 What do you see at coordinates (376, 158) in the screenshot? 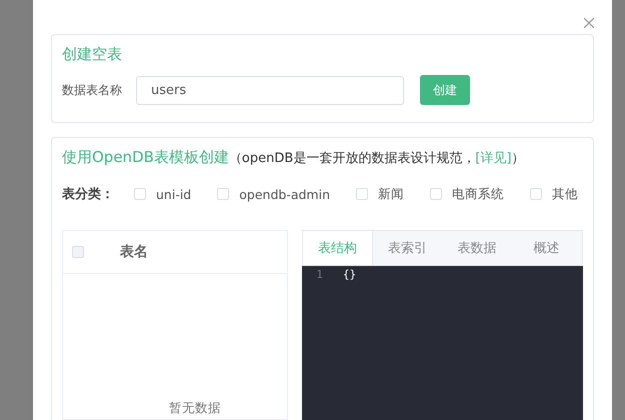
I see `section-note: （openDB是一套开放的数据表设计规范，[详见]）` at bounding box center [376, 158].